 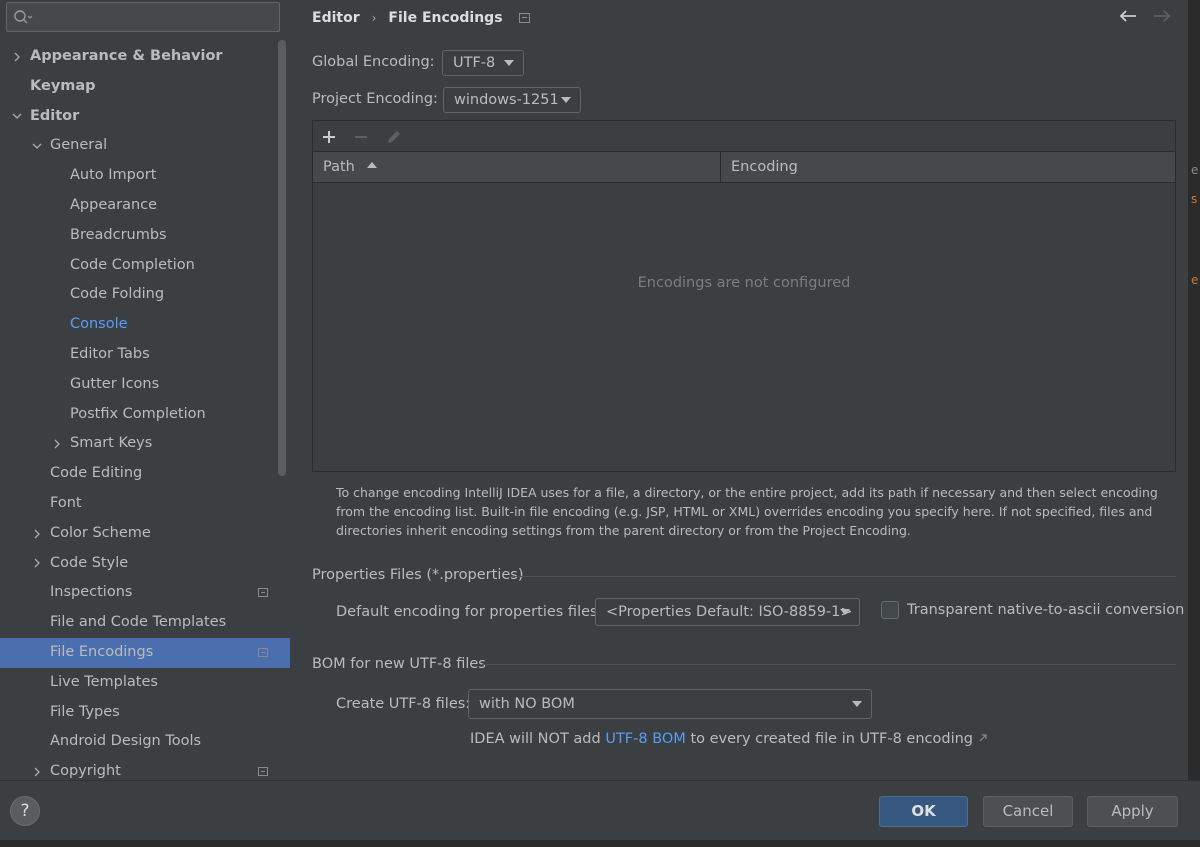 I want to click on sidebar-item-breadcrumbs: Breadcrumbs, so click(x=145, y=236).